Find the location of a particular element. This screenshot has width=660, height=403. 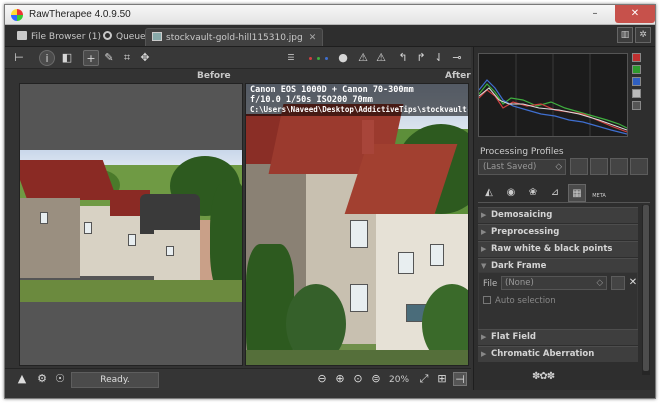

transform-tab-icon: ⊿ is located at coordinates (555, 193).